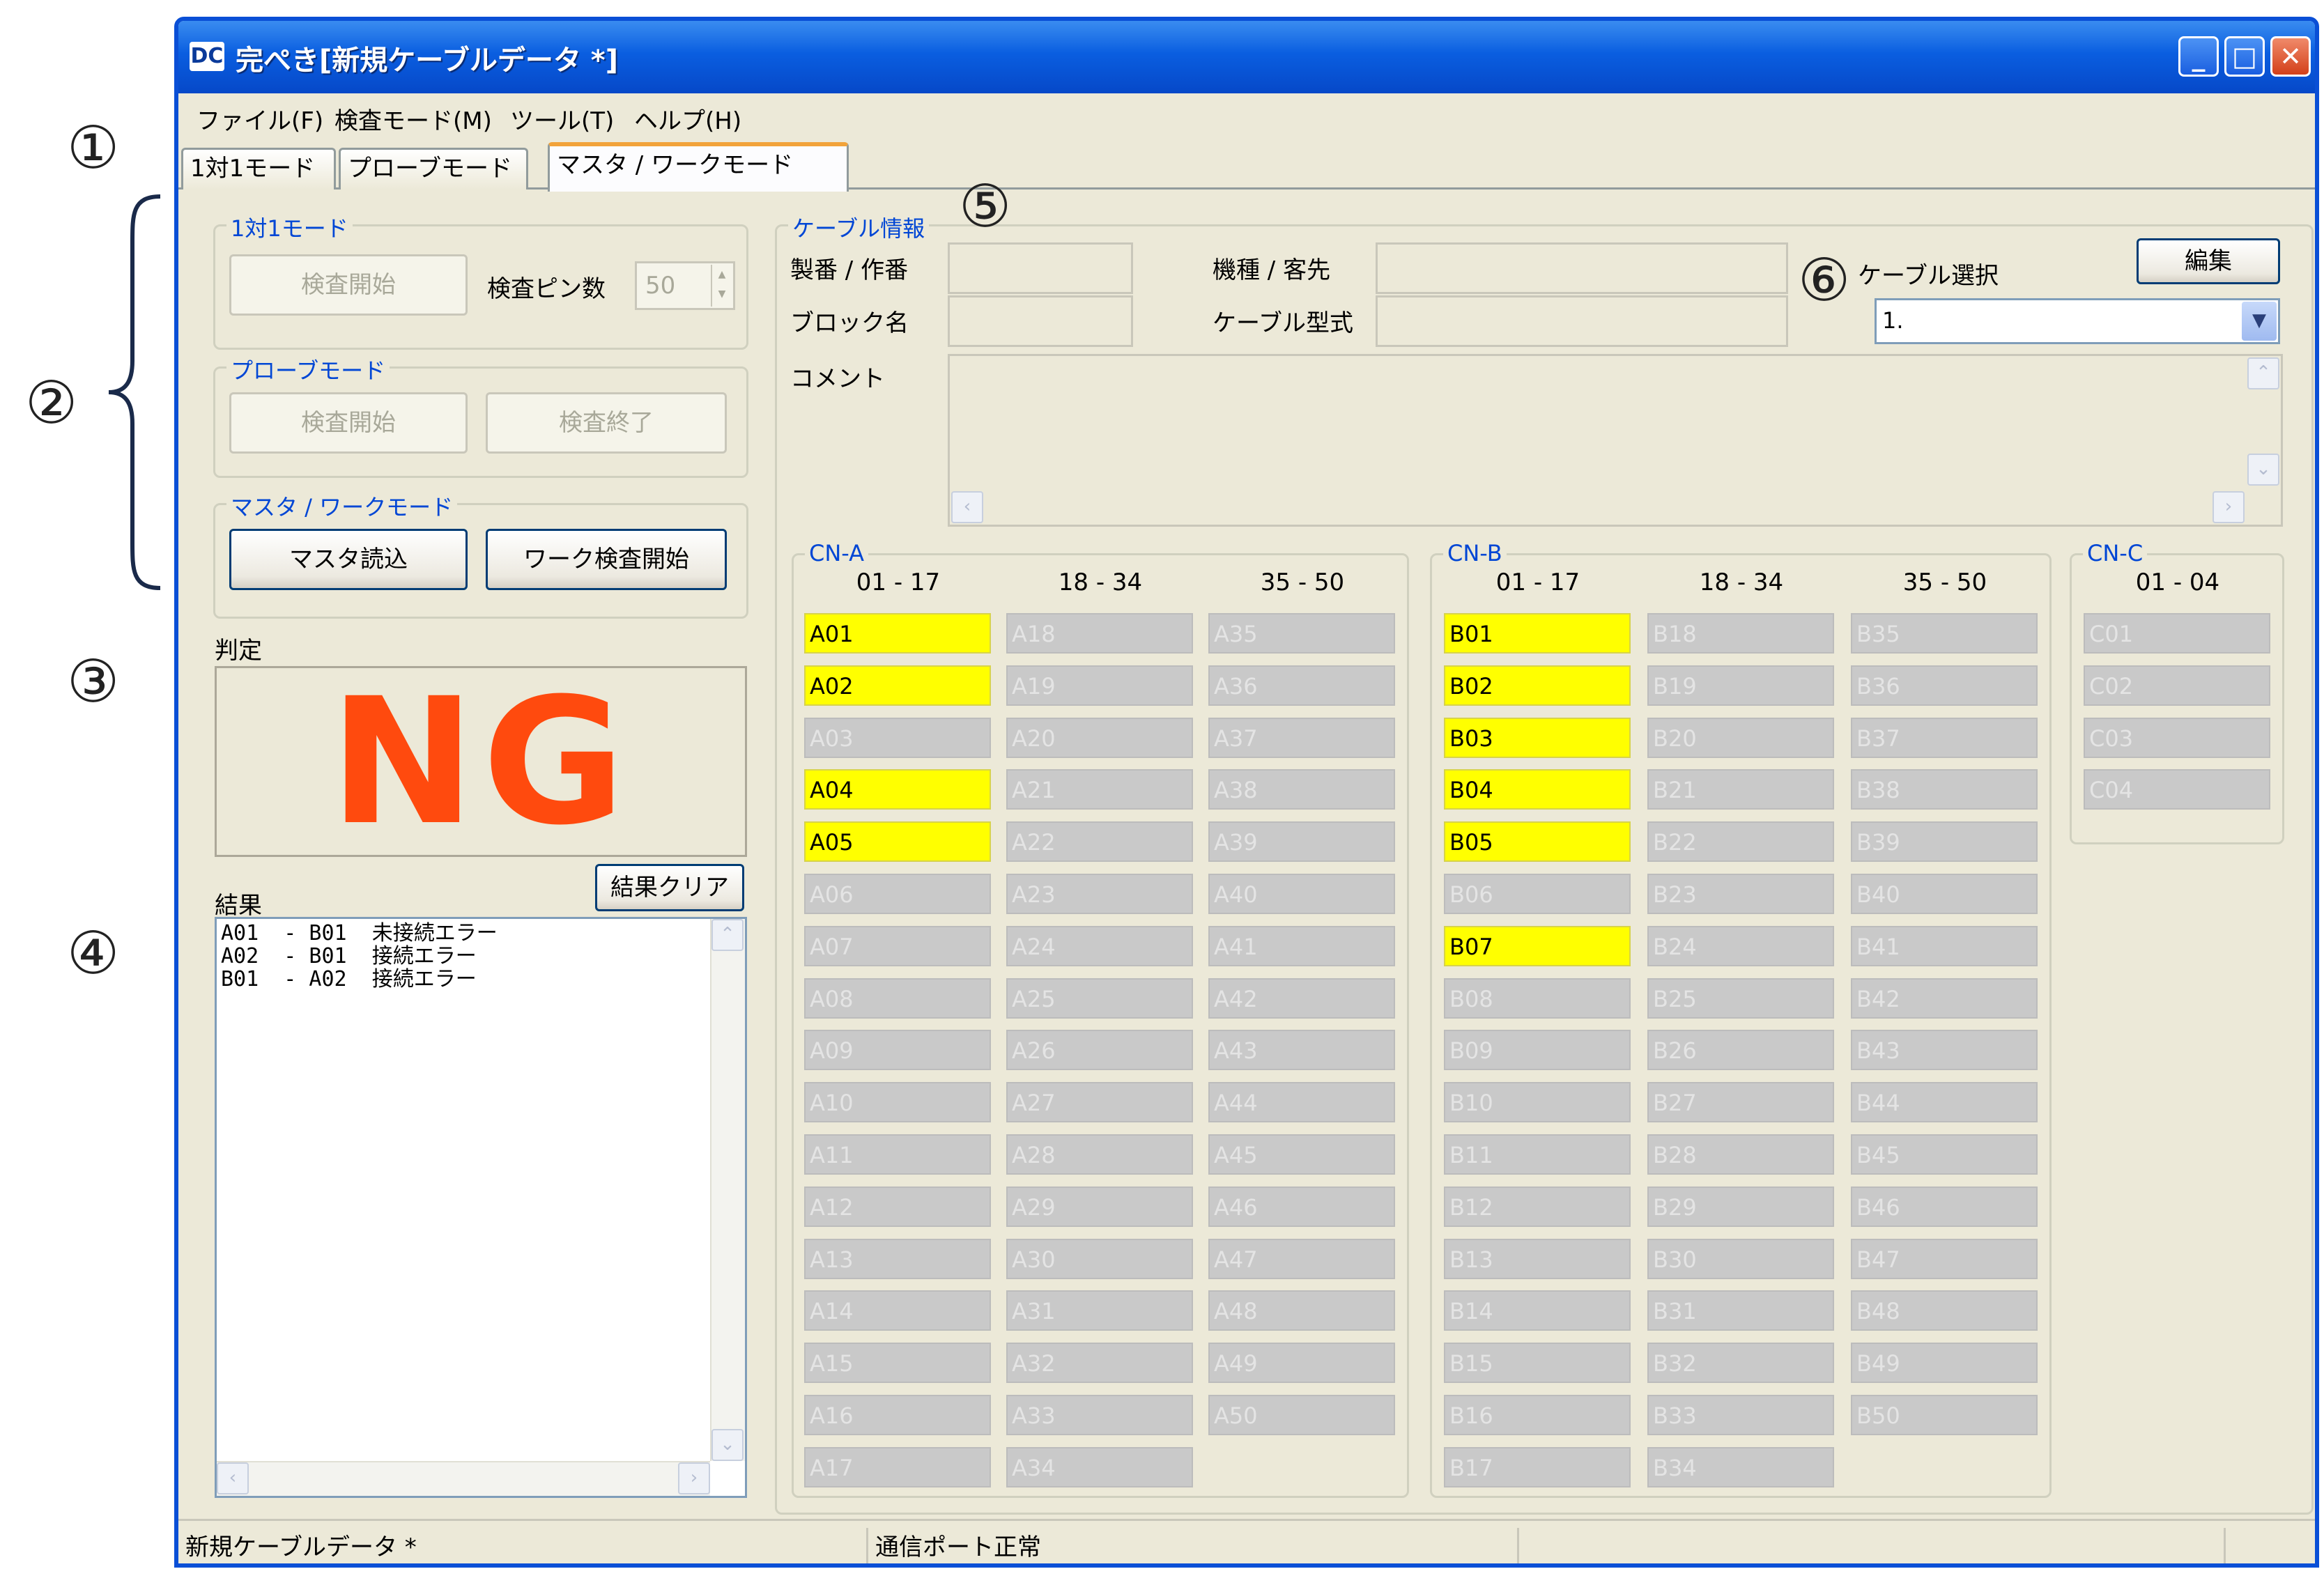  Describe the element at coordinates (2177, 789) in the screenshot. I see `pin-c04: C04` at that location.